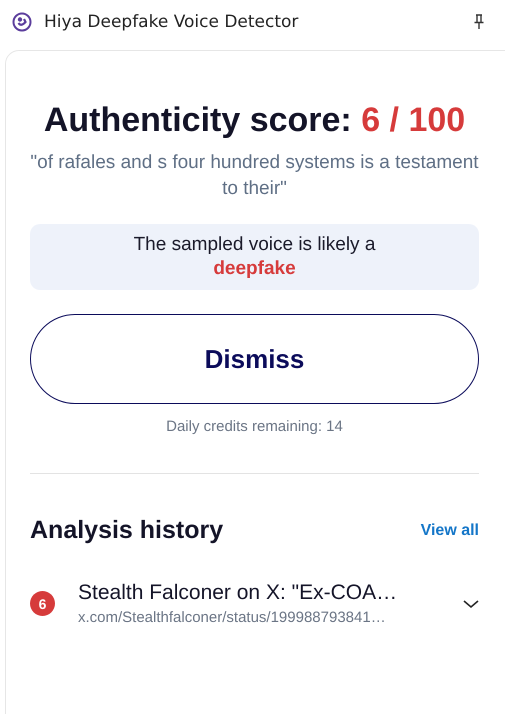 This screenshot has height=714, width=505. I want to click on transcript-quote: "of rafales and s four hundred systems is a testament to their", so click(254, 176).